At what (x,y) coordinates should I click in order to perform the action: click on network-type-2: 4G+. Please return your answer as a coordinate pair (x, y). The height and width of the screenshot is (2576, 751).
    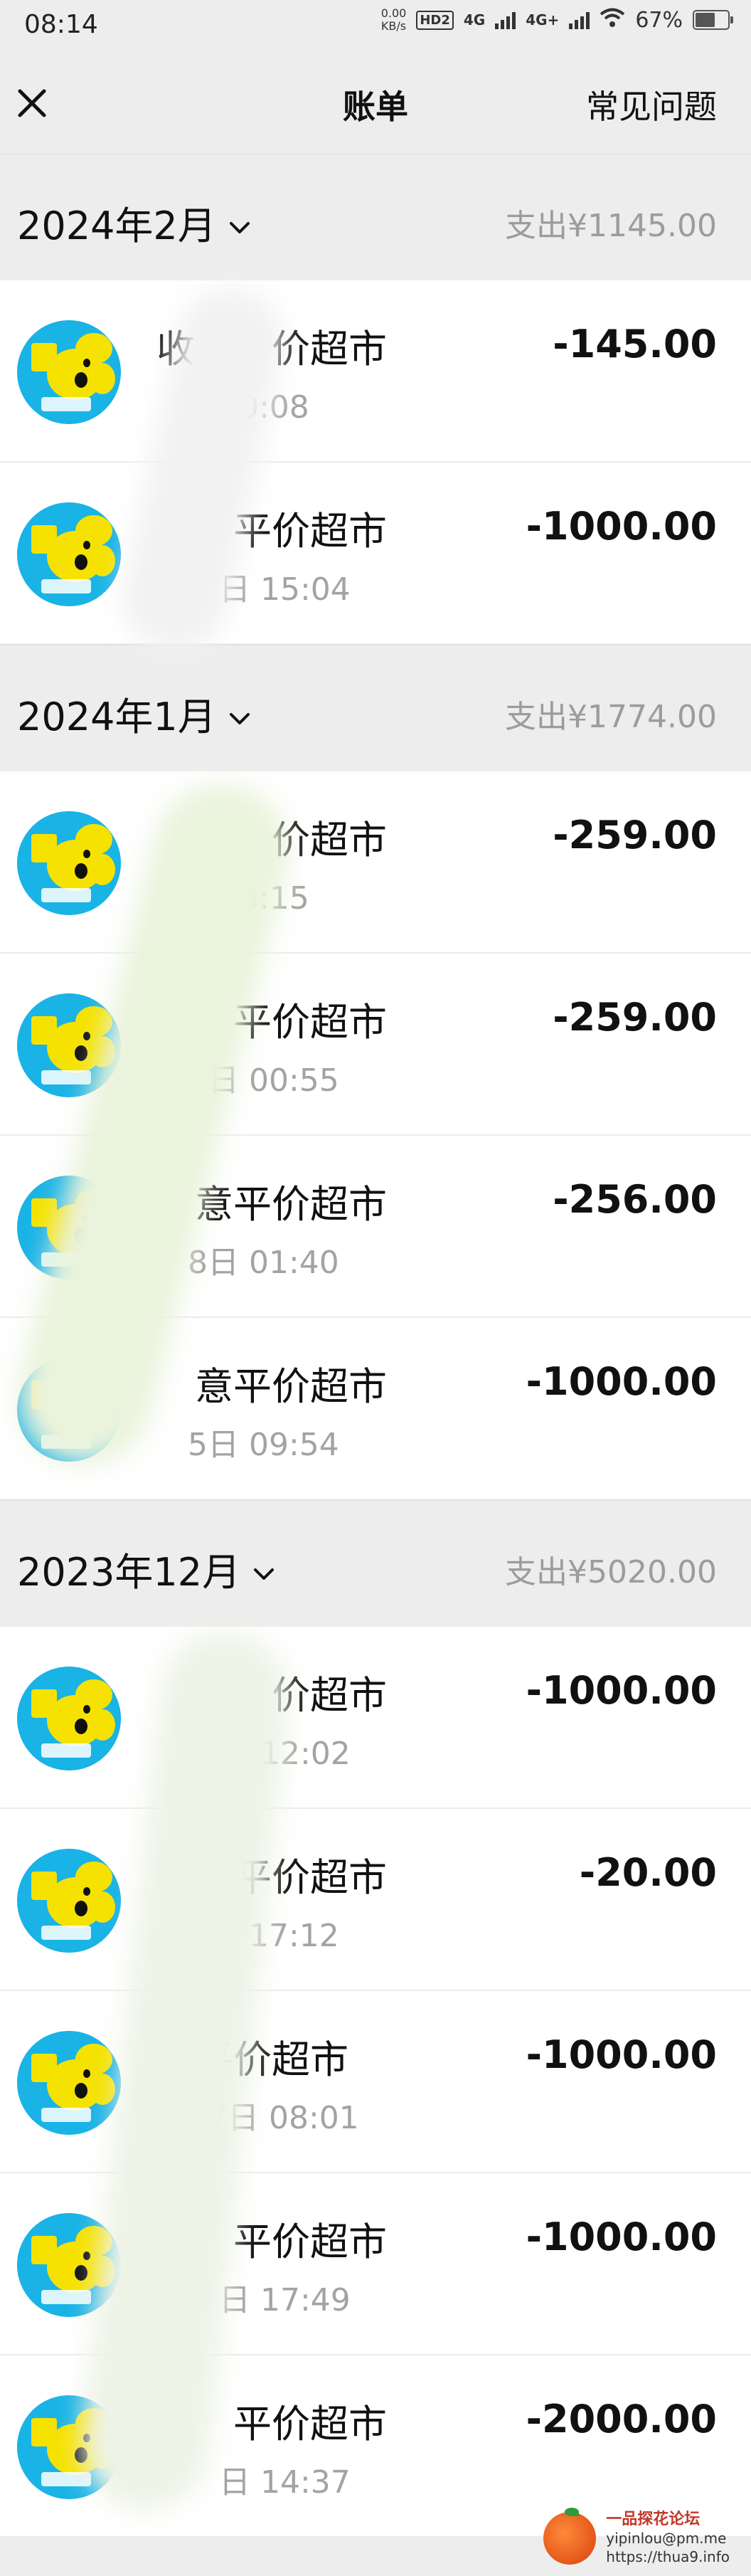
    Looking at the image, I should click on (543, 19).